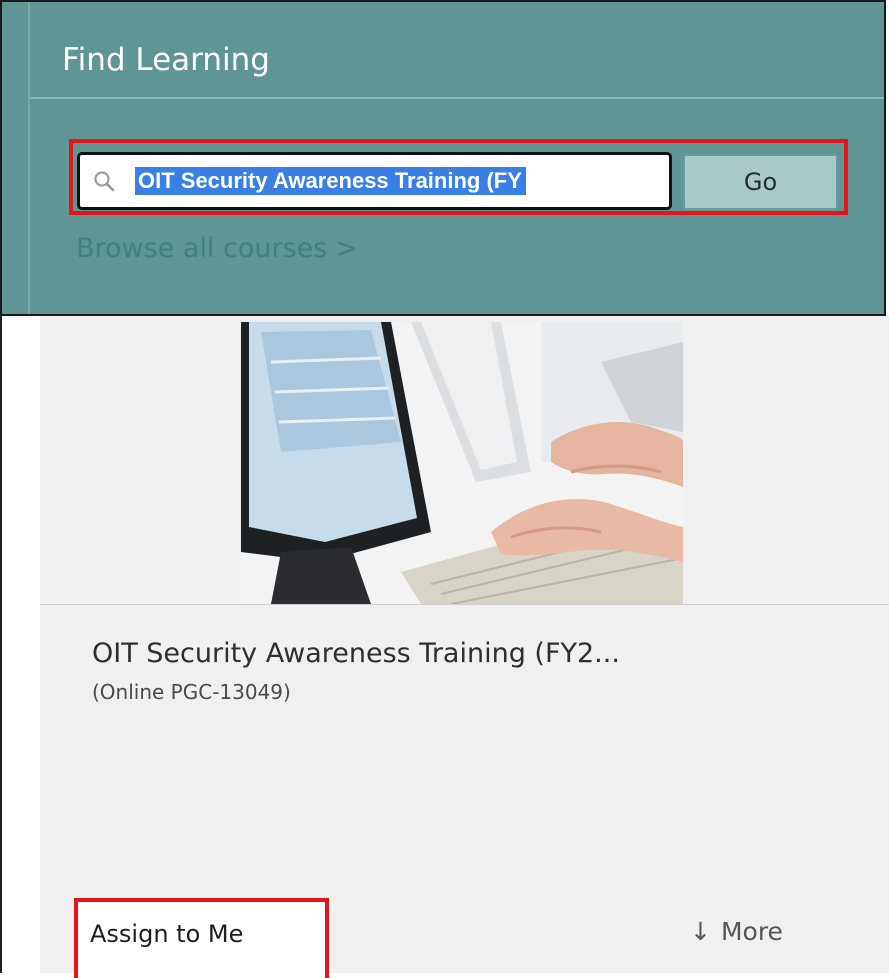 The image size is (889, 978). I want to click on panel-edge, so click(29, 158).